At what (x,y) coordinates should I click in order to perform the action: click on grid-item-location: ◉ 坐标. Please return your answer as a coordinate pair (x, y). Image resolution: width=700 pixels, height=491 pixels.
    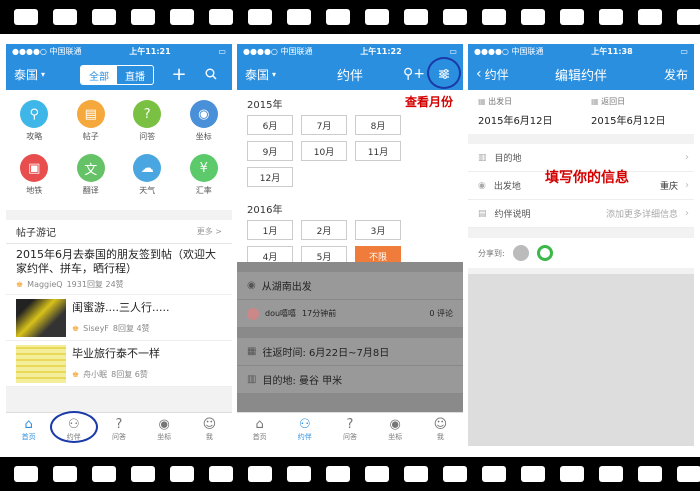
    Looking at the image, I should click on (204, 121).